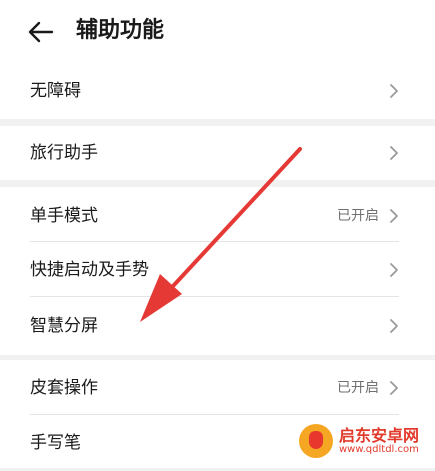  I want to click on settings-item-accessibility: 无障碍, so click(217, 91).